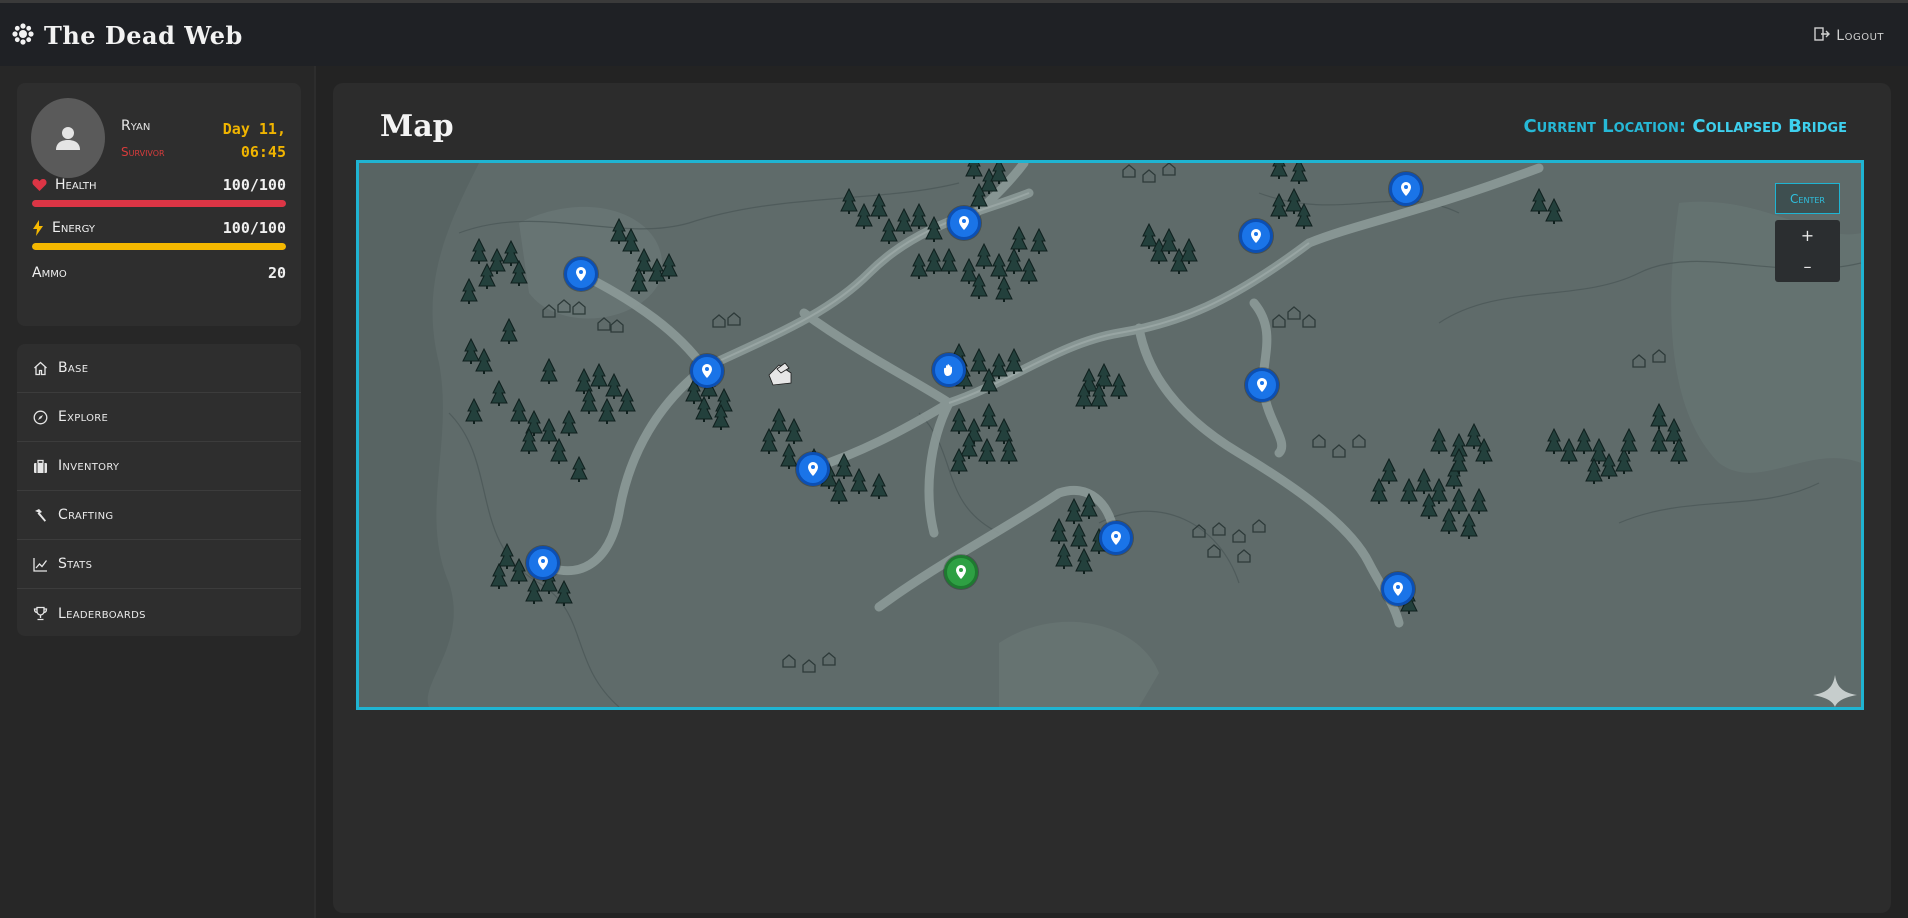 This screenshot has height=918, width=1908. I want to click on map-controls: Center + –, so click(1807, 232).